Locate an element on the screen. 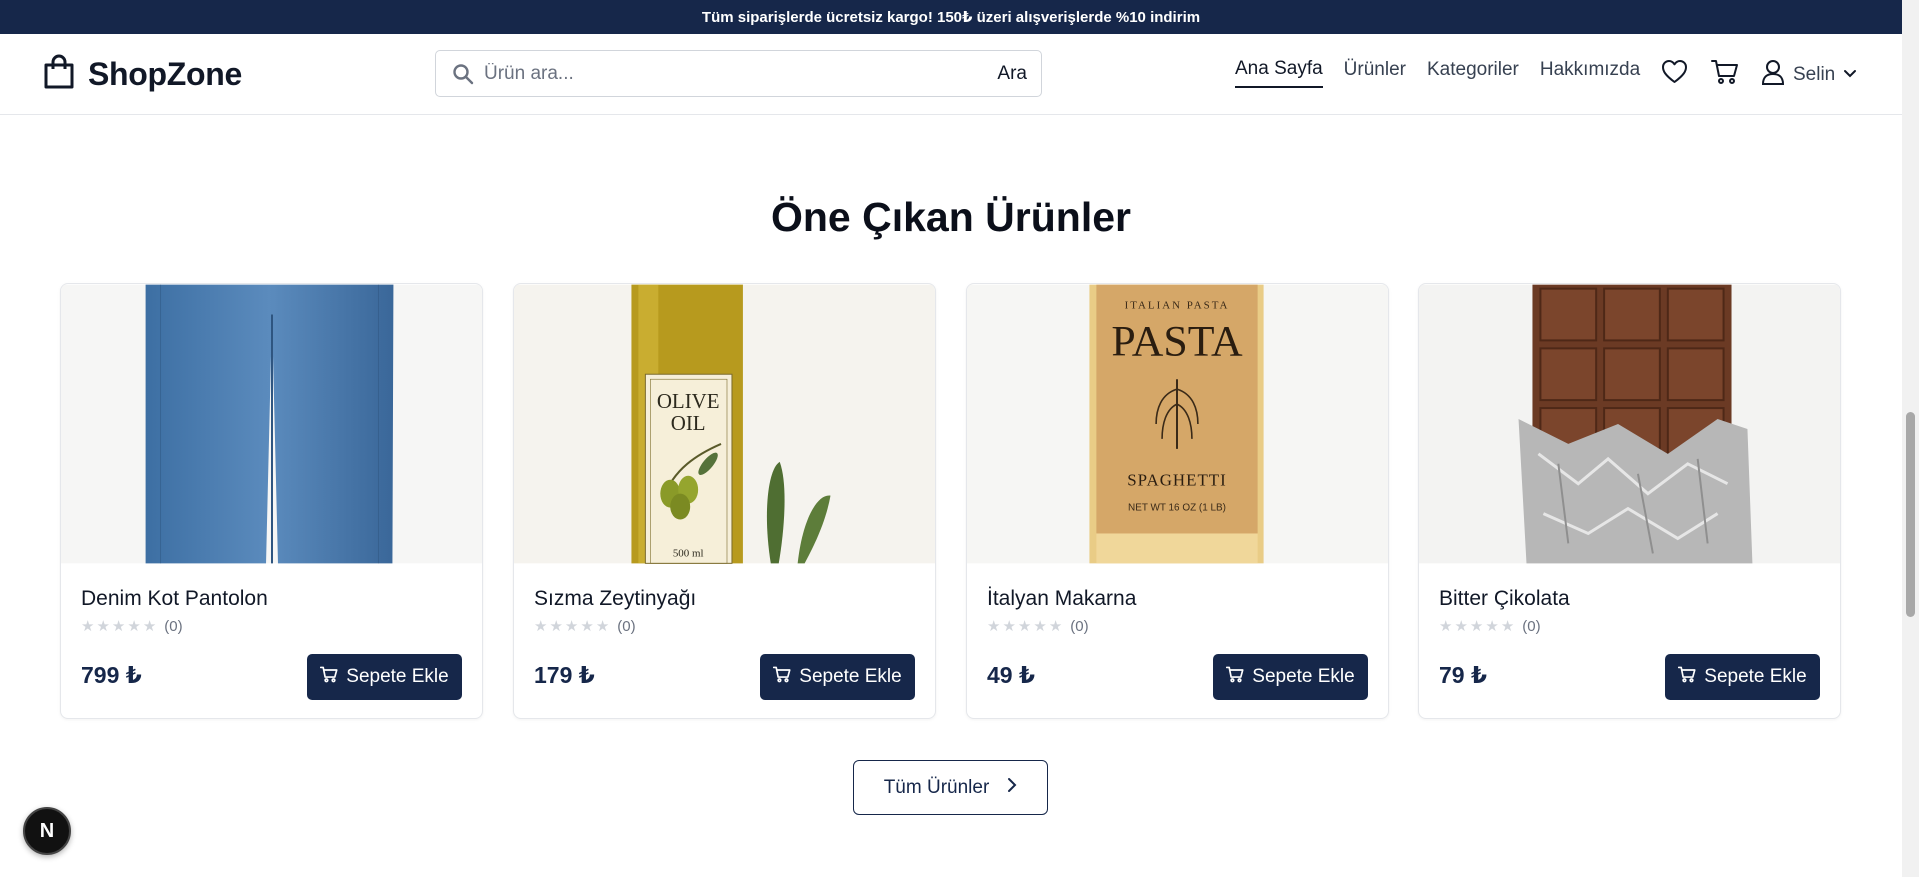 This screenshot has width=1919, height=877. search-input is located at coordinates (741, 73).